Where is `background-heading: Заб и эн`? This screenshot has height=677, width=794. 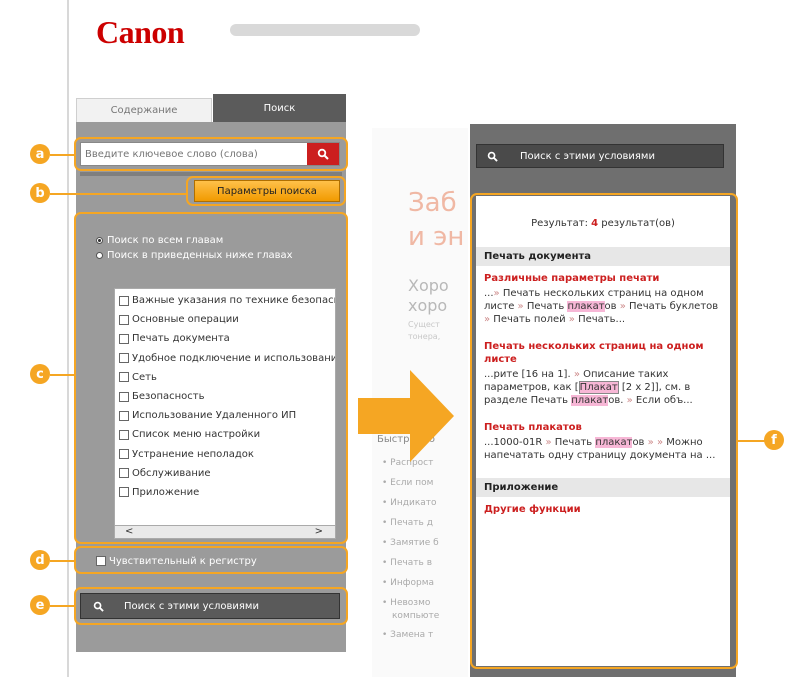 background-heading: Заб и эн is located at coordinates (436, 220).